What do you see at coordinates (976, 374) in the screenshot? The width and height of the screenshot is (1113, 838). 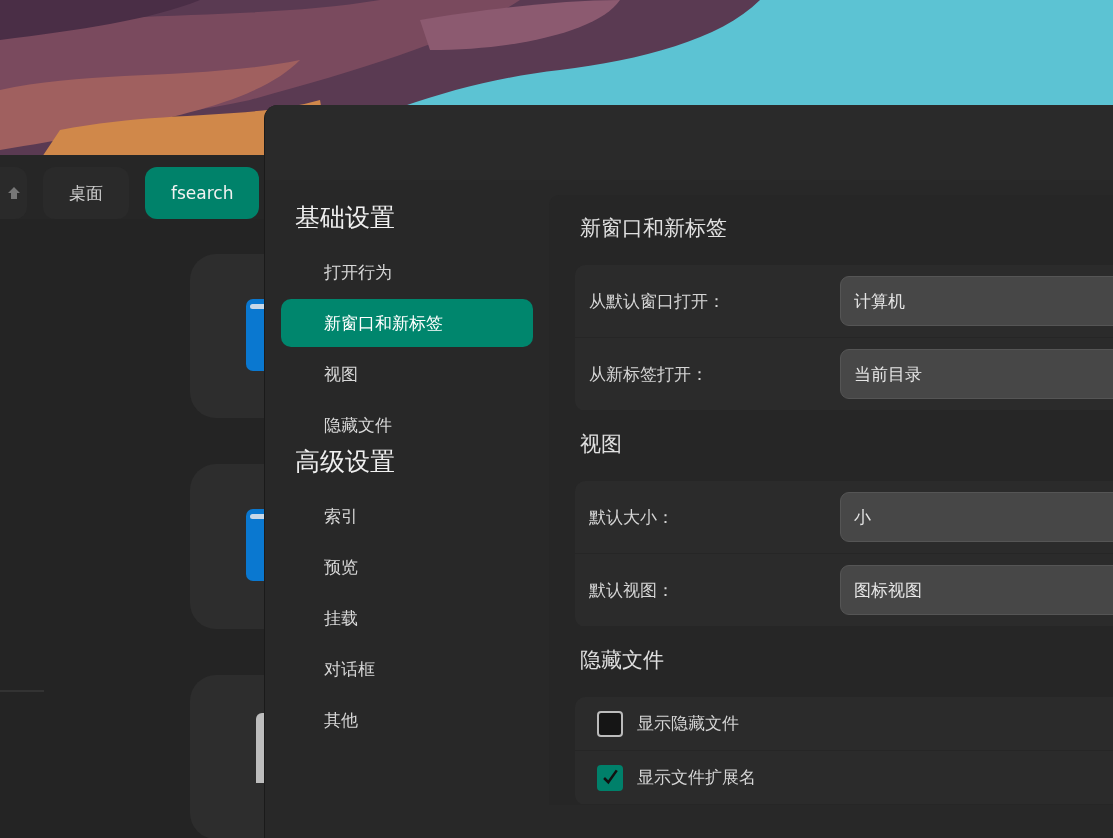 I see `dropdown: 当前目录` at bounding box center [976, 374].